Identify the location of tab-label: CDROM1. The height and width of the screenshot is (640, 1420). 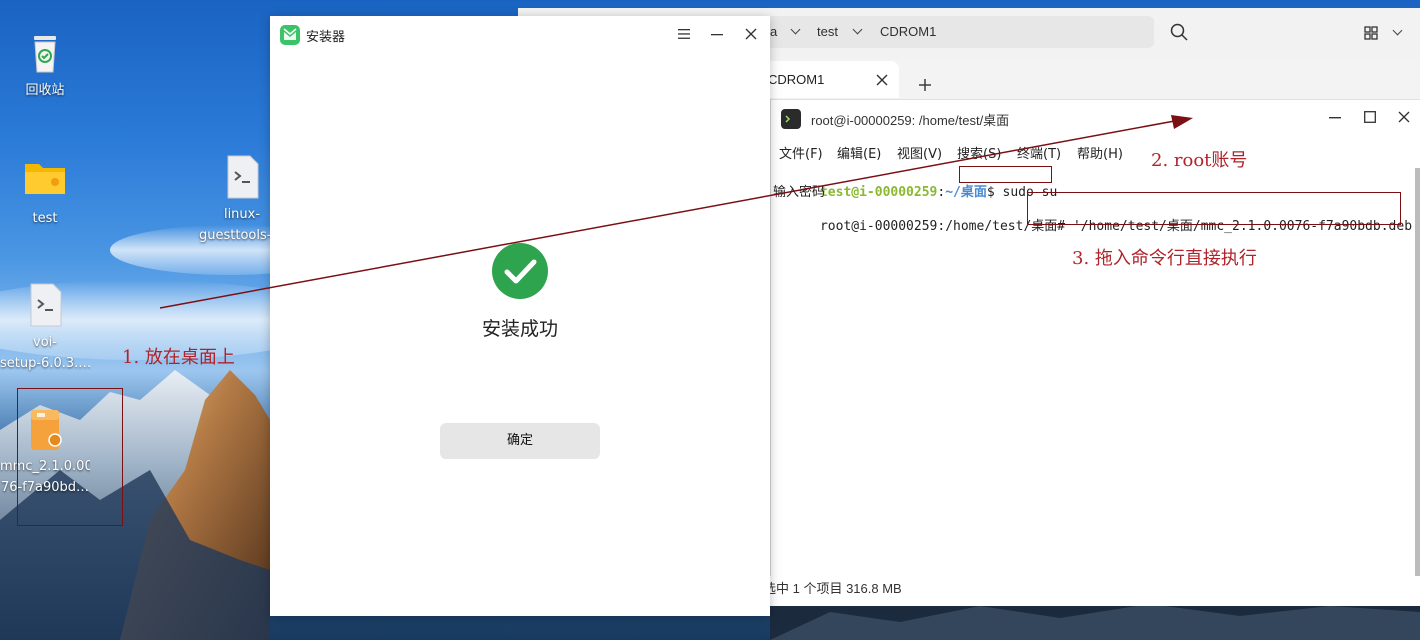
(796, 79).